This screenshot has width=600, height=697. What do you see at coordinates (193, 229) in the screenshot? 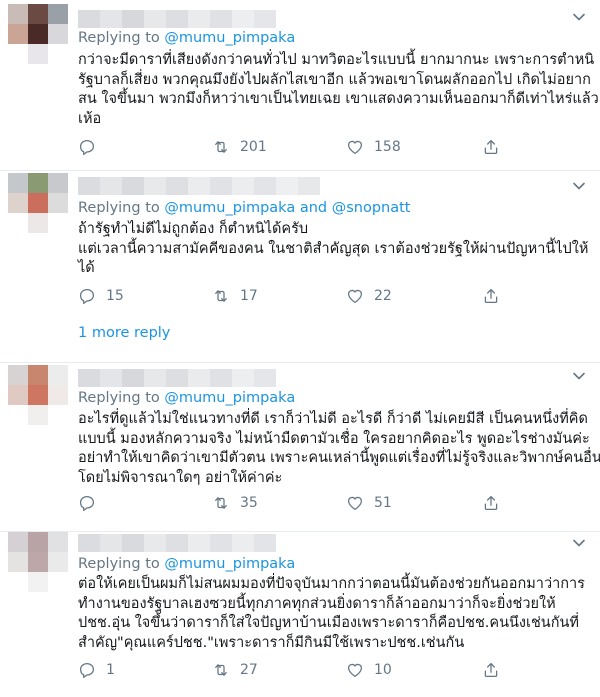
I see `tweet-text-line: ถ้ารัฐทำไม่ดีไม่ถูกต้อง ก็ตำหนิได้ครับ` at bounding box center [193, 229].